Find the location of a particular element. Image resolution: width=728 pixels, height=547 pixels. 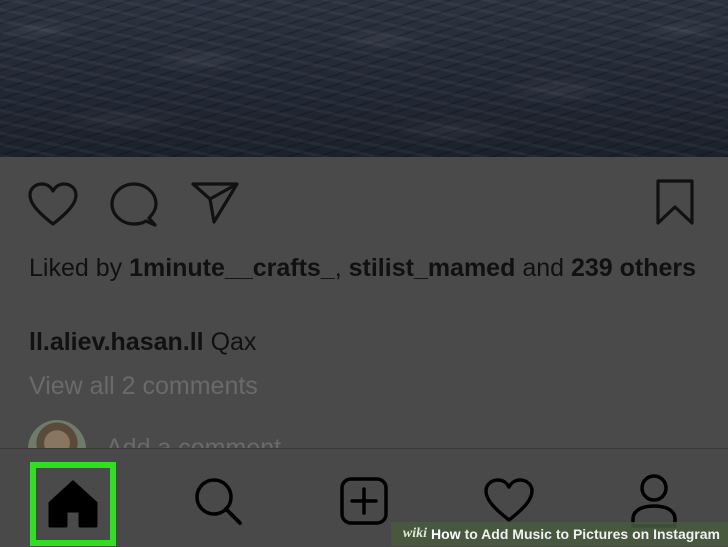

search-icon is located at coordinates (218, 501).